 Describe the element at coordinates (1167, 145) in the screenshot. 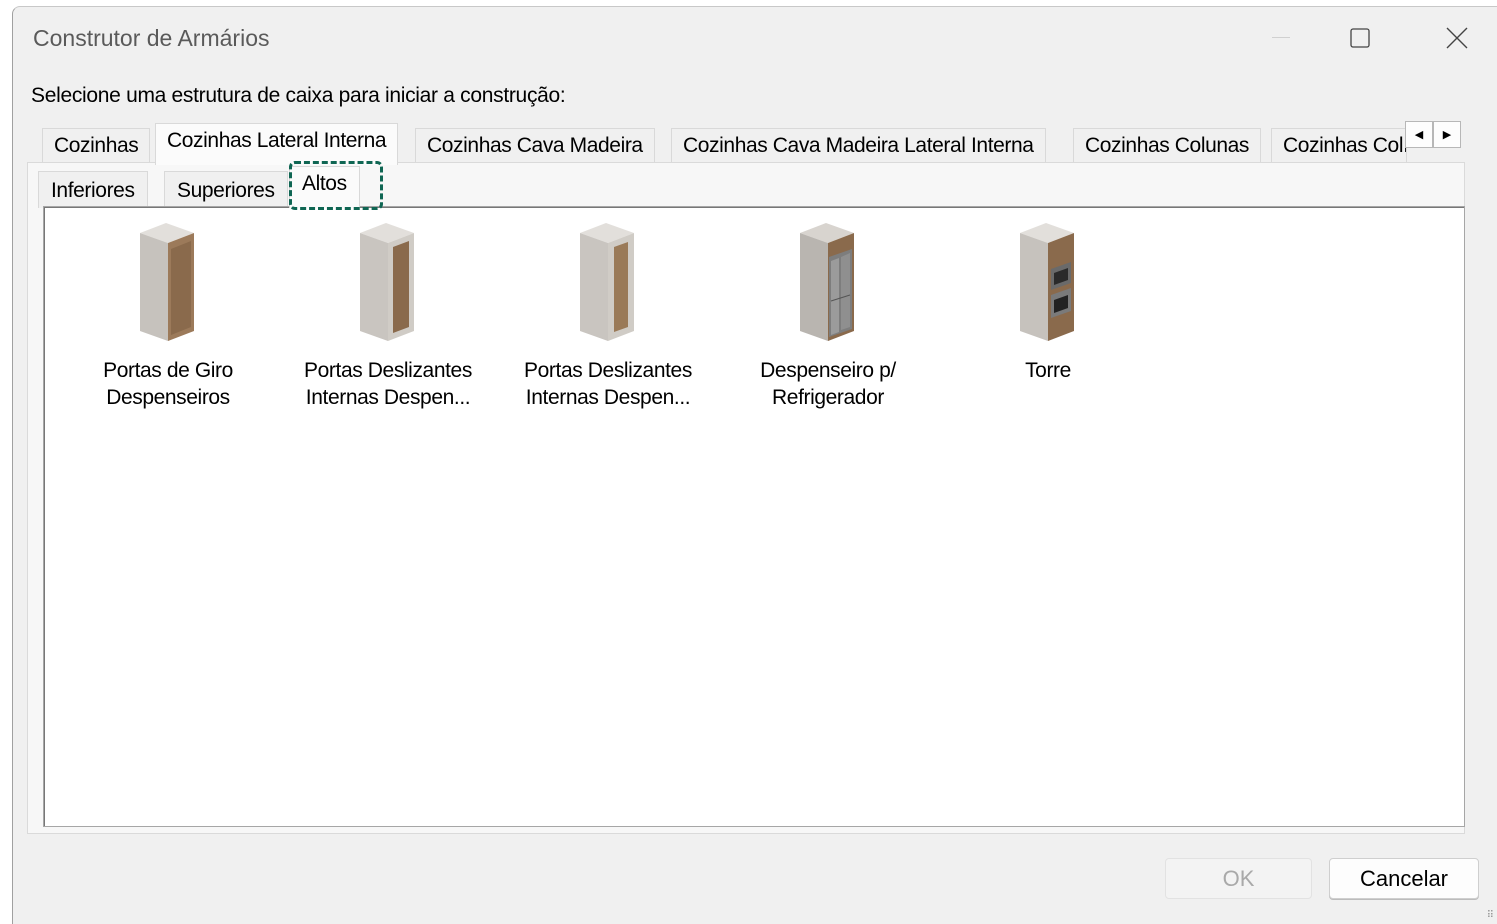

I see `tab-cozinhas-colunas: Cozinhas Colunas` at that location.